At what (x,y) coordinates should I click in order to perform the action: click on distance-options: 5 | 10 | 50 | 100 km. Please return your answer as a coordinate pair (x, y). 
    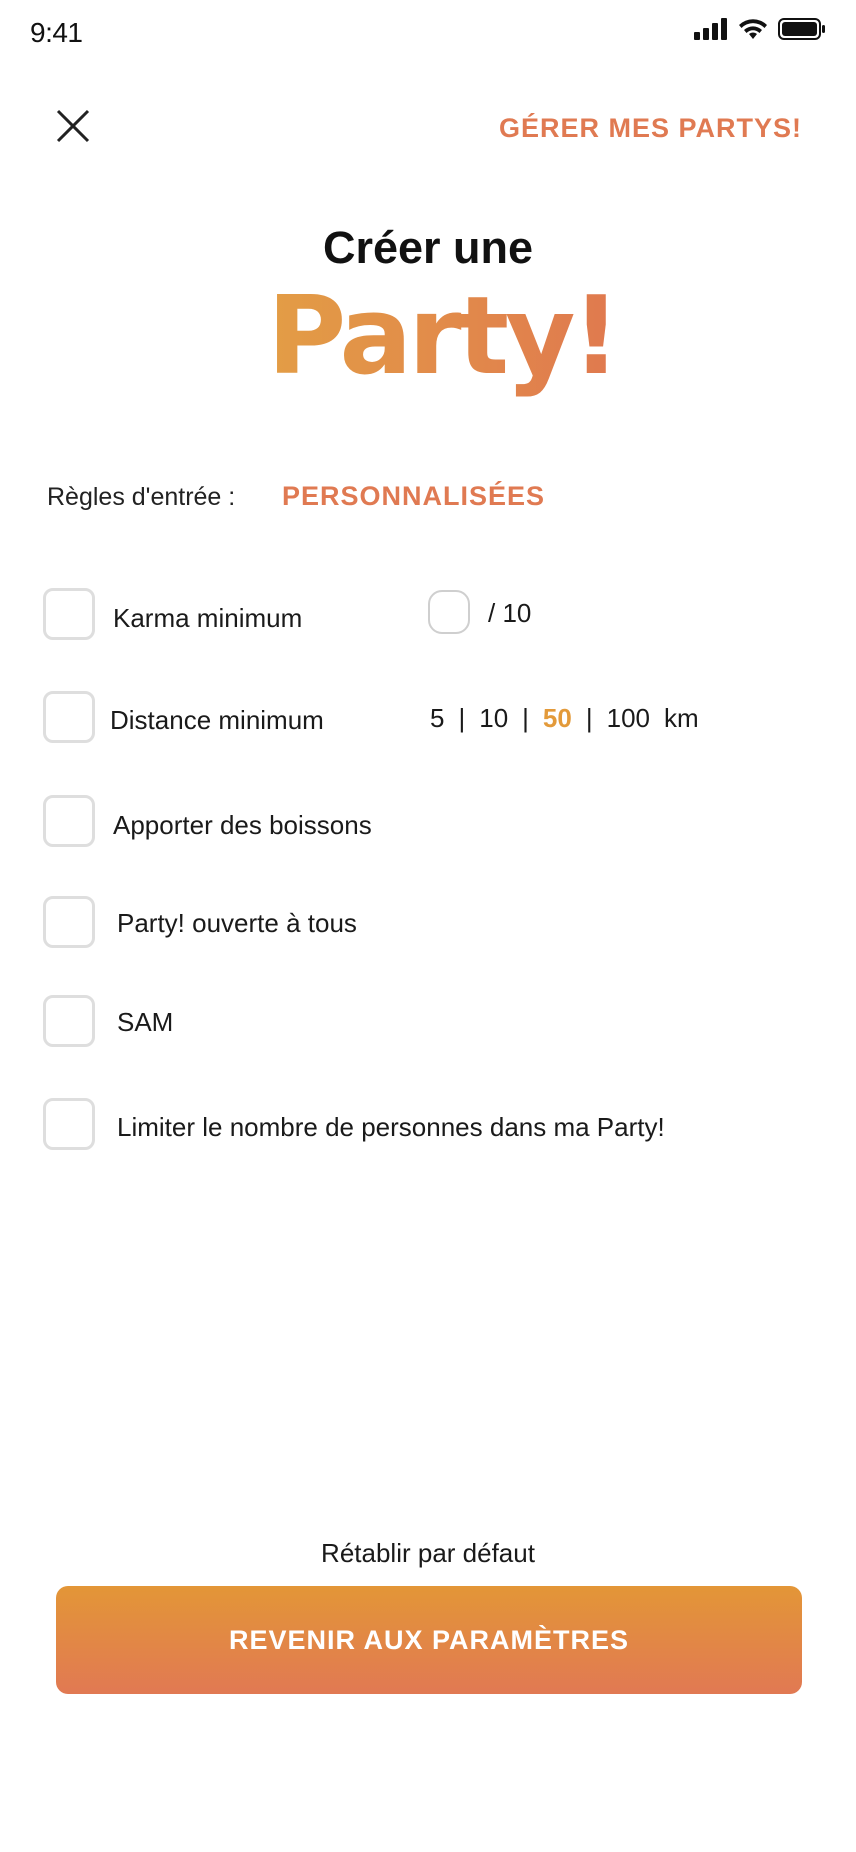
    Looking at the image, I should click on (564, 718).